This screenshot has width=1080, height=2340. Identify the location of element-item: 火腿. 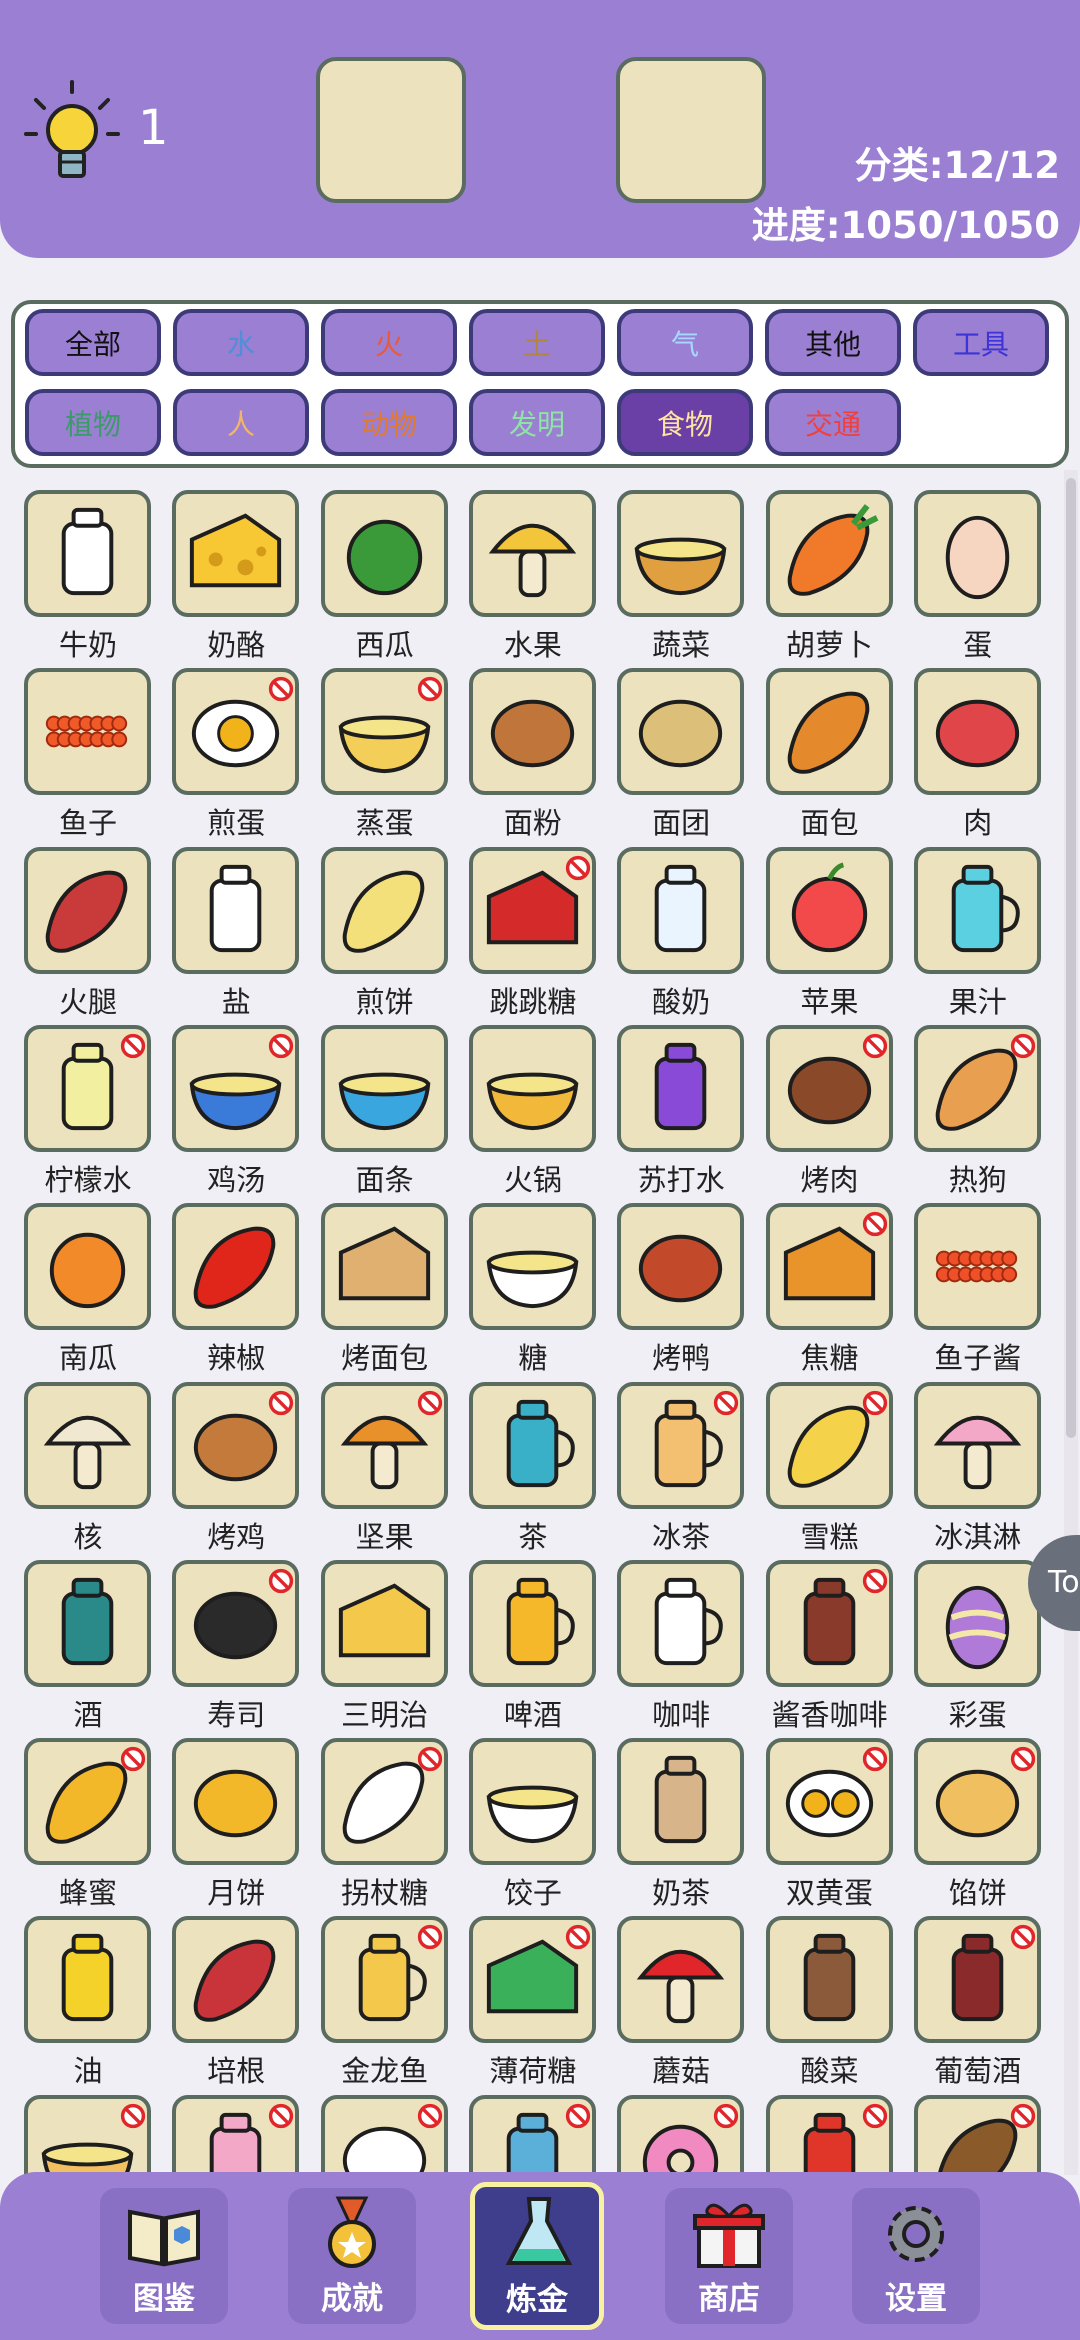
(88, 932).